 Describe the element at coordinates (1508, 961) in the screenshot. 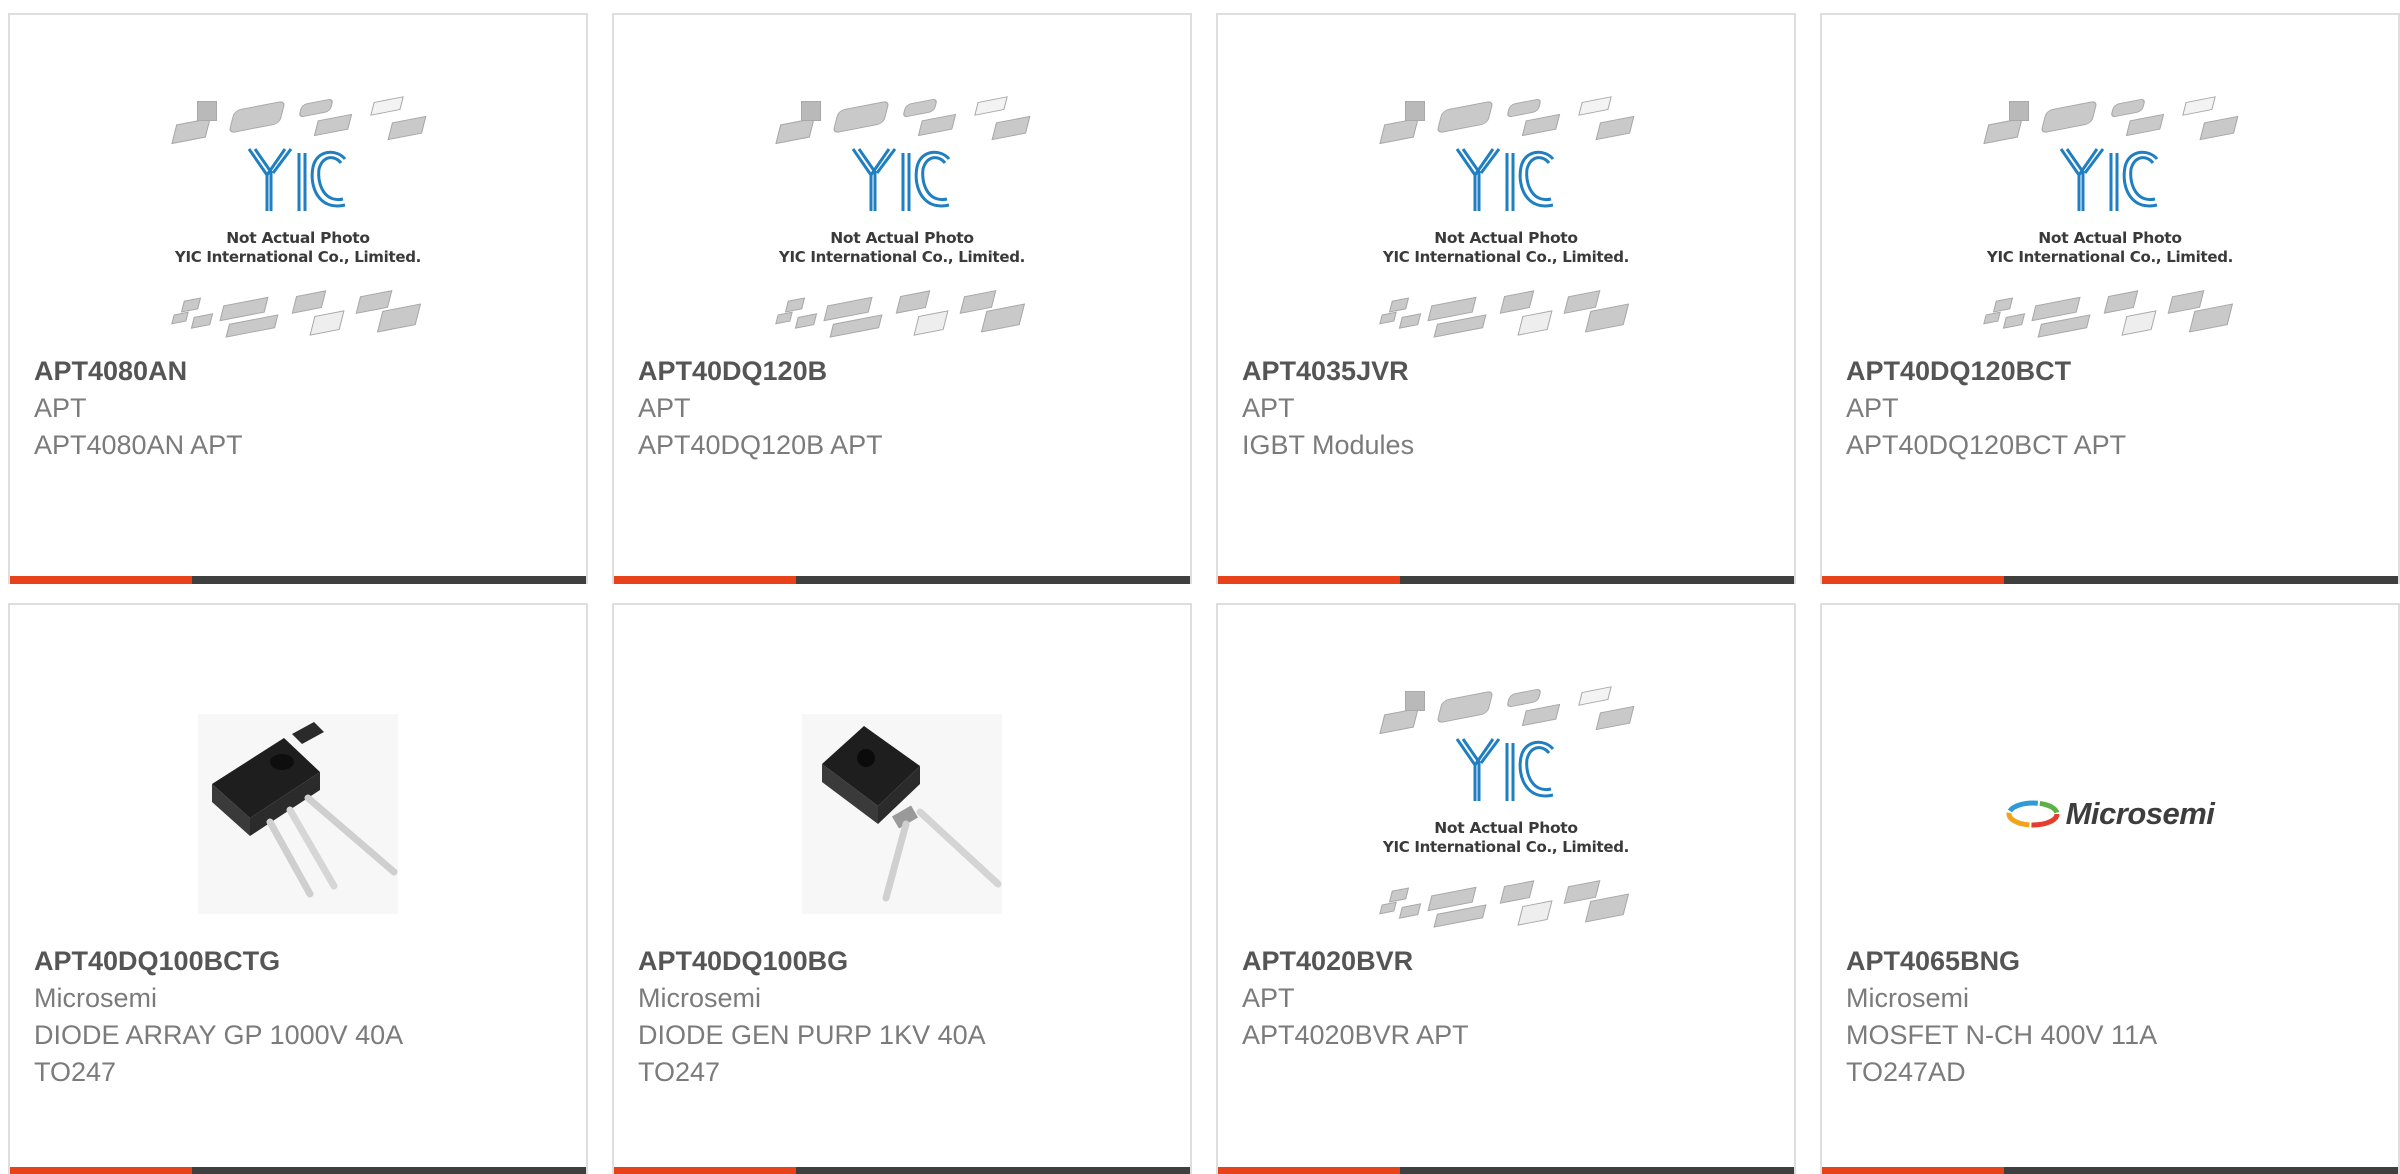

I see `product-part-number: APT4020BVR` at that location.